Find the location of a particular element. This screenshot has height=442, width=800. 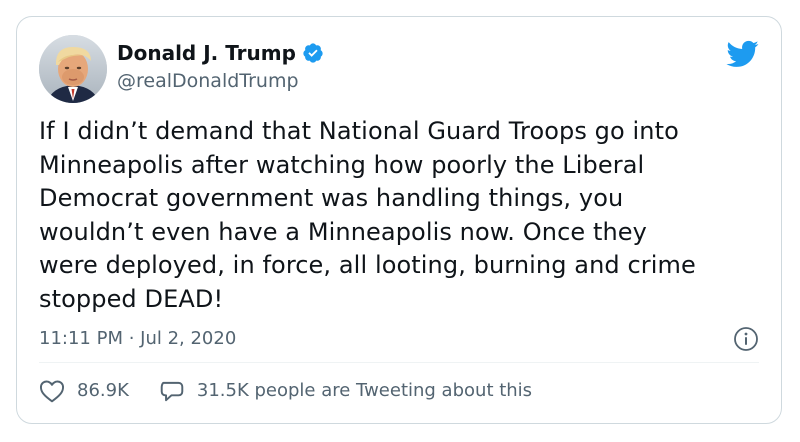

verified-badge-icon is located at coordinates (313, 53).